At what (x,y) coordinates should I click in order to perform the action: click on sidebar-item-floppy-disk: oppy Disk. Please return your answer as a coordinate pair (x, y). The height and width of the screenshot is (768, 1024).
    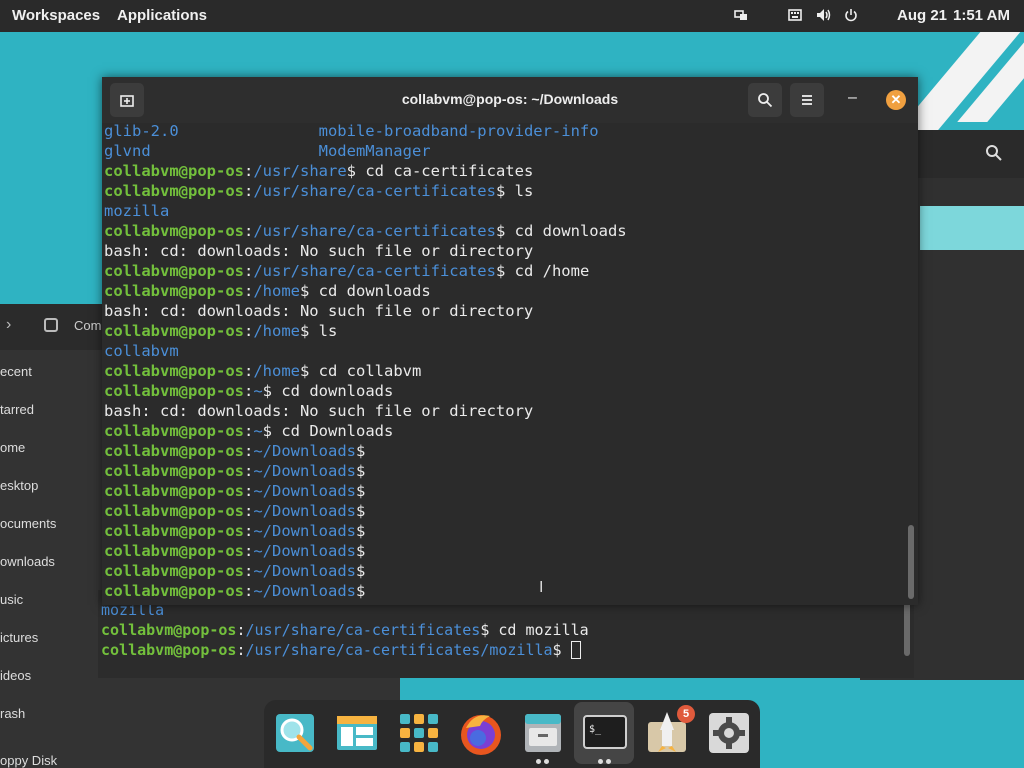
    Looking at the image, I should click on (28, 760).